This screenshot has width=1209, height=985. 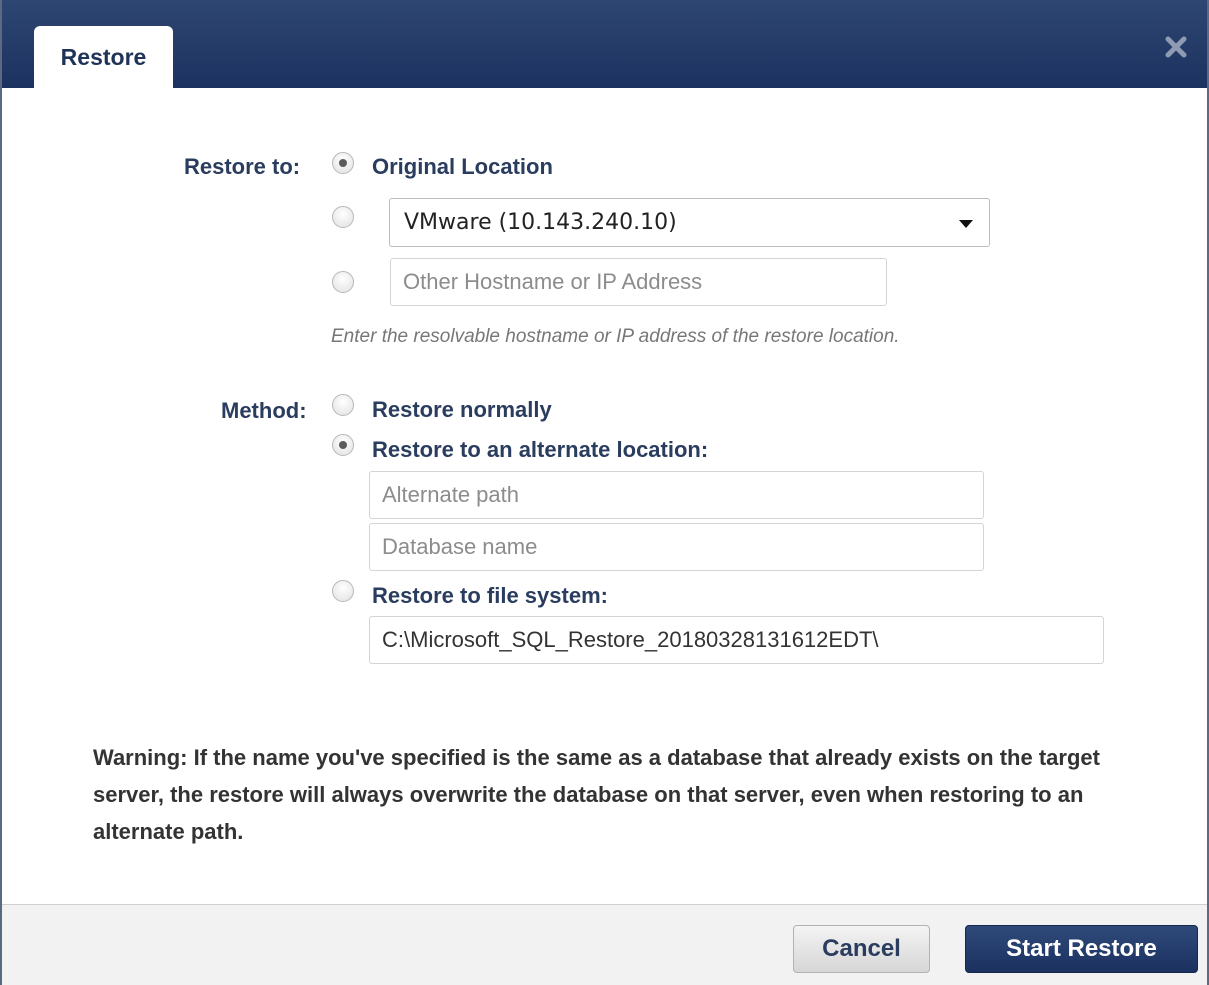 What do you see at coordinates (676, 495) in the screenshot?
I see `alternate-path-input: Alternate path` at bounding box center [676, 495].